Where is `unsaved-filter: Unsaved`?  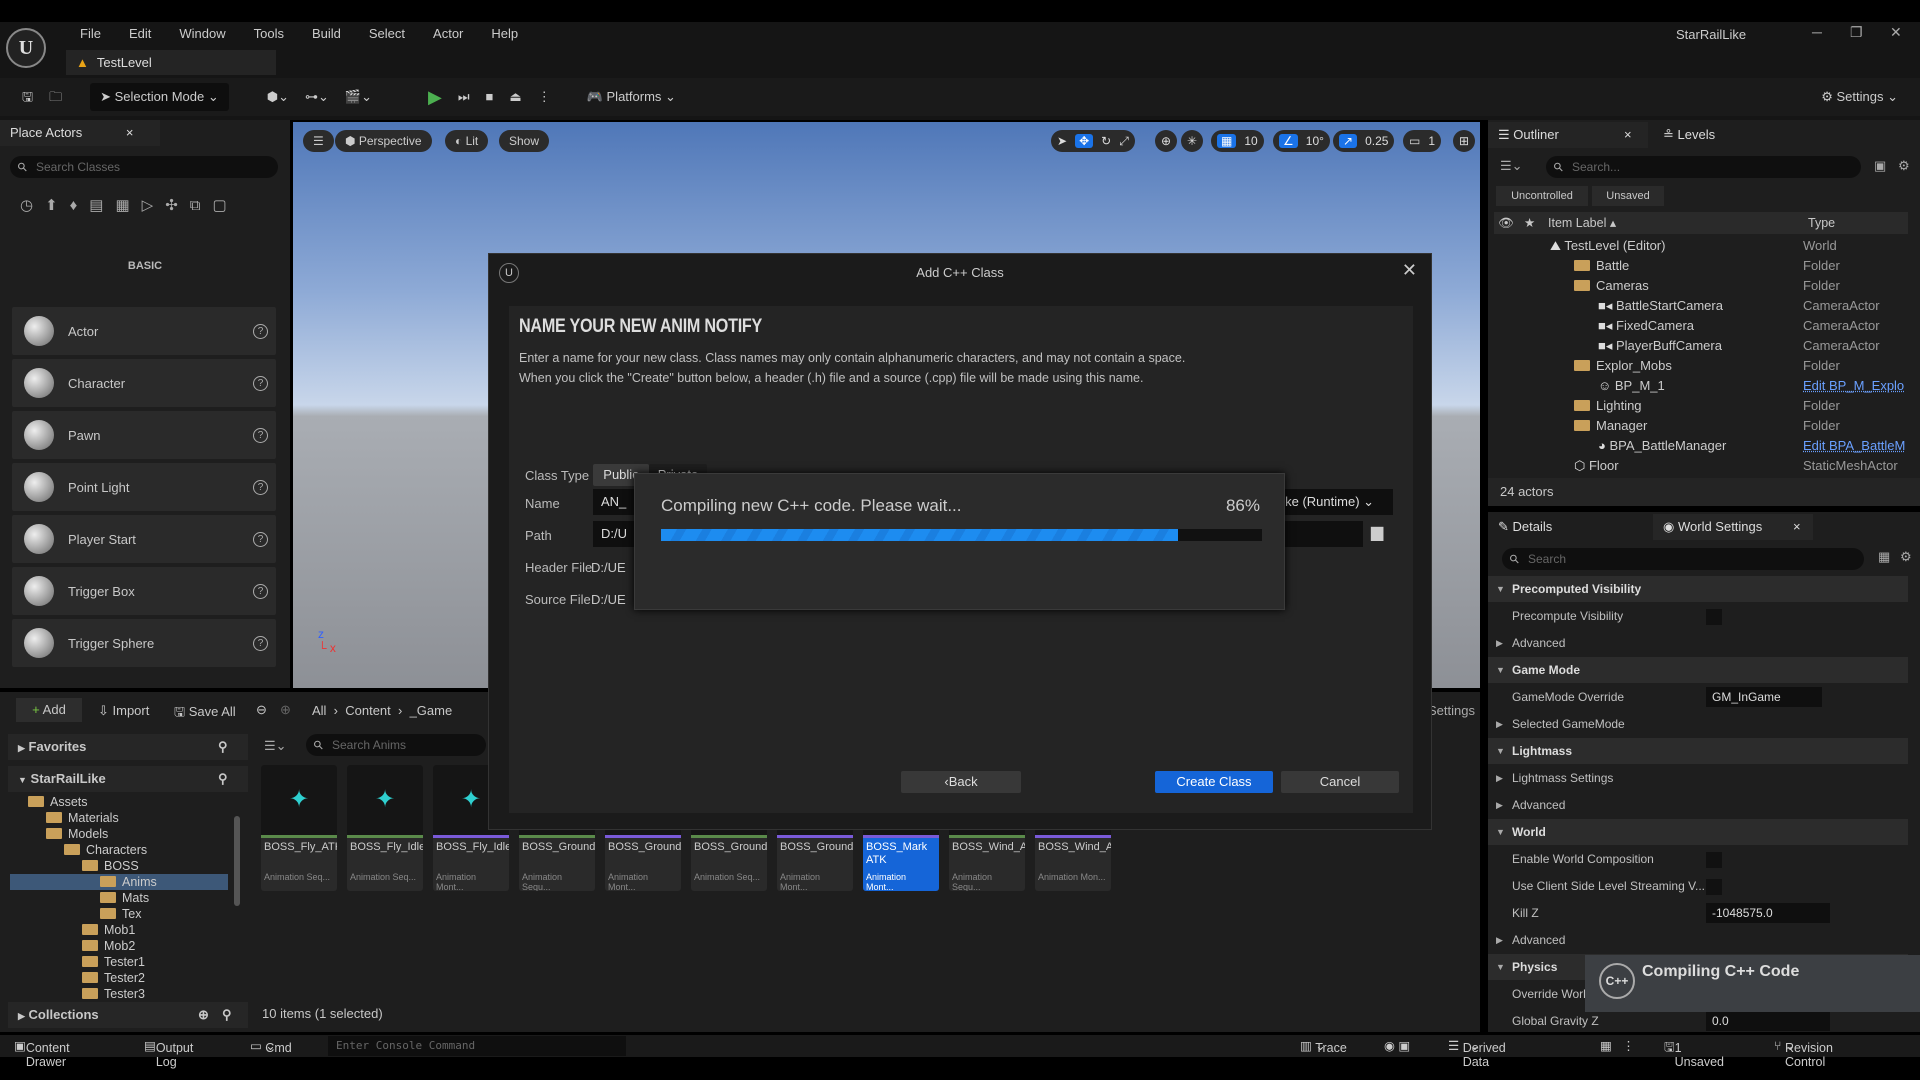
unsaved-filter: Unsaved is located at coordinates (1628, 196).